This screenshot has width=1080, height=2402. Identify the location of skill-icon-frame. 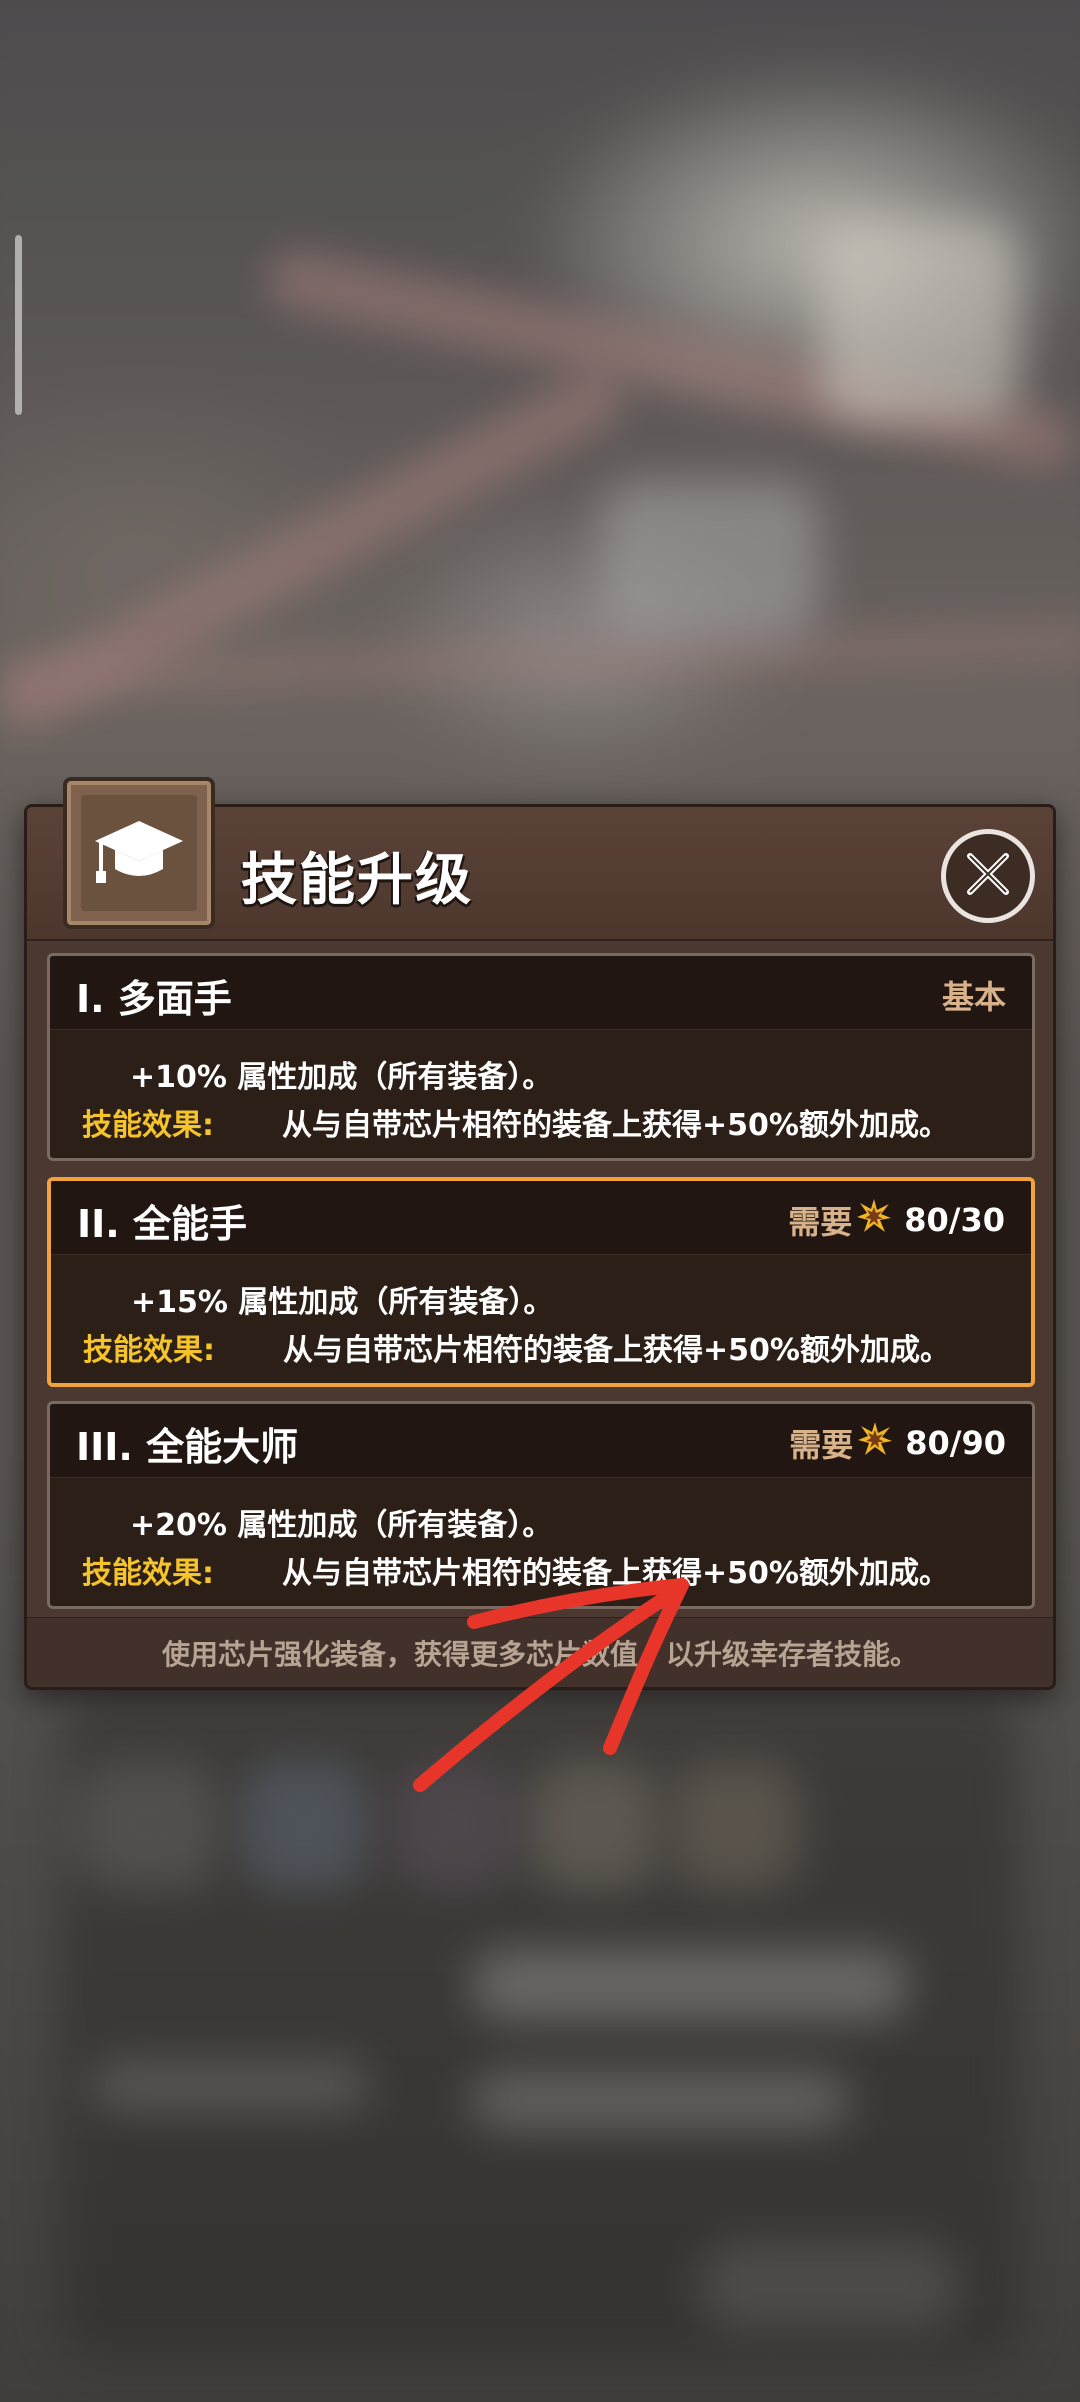
(139, 853).